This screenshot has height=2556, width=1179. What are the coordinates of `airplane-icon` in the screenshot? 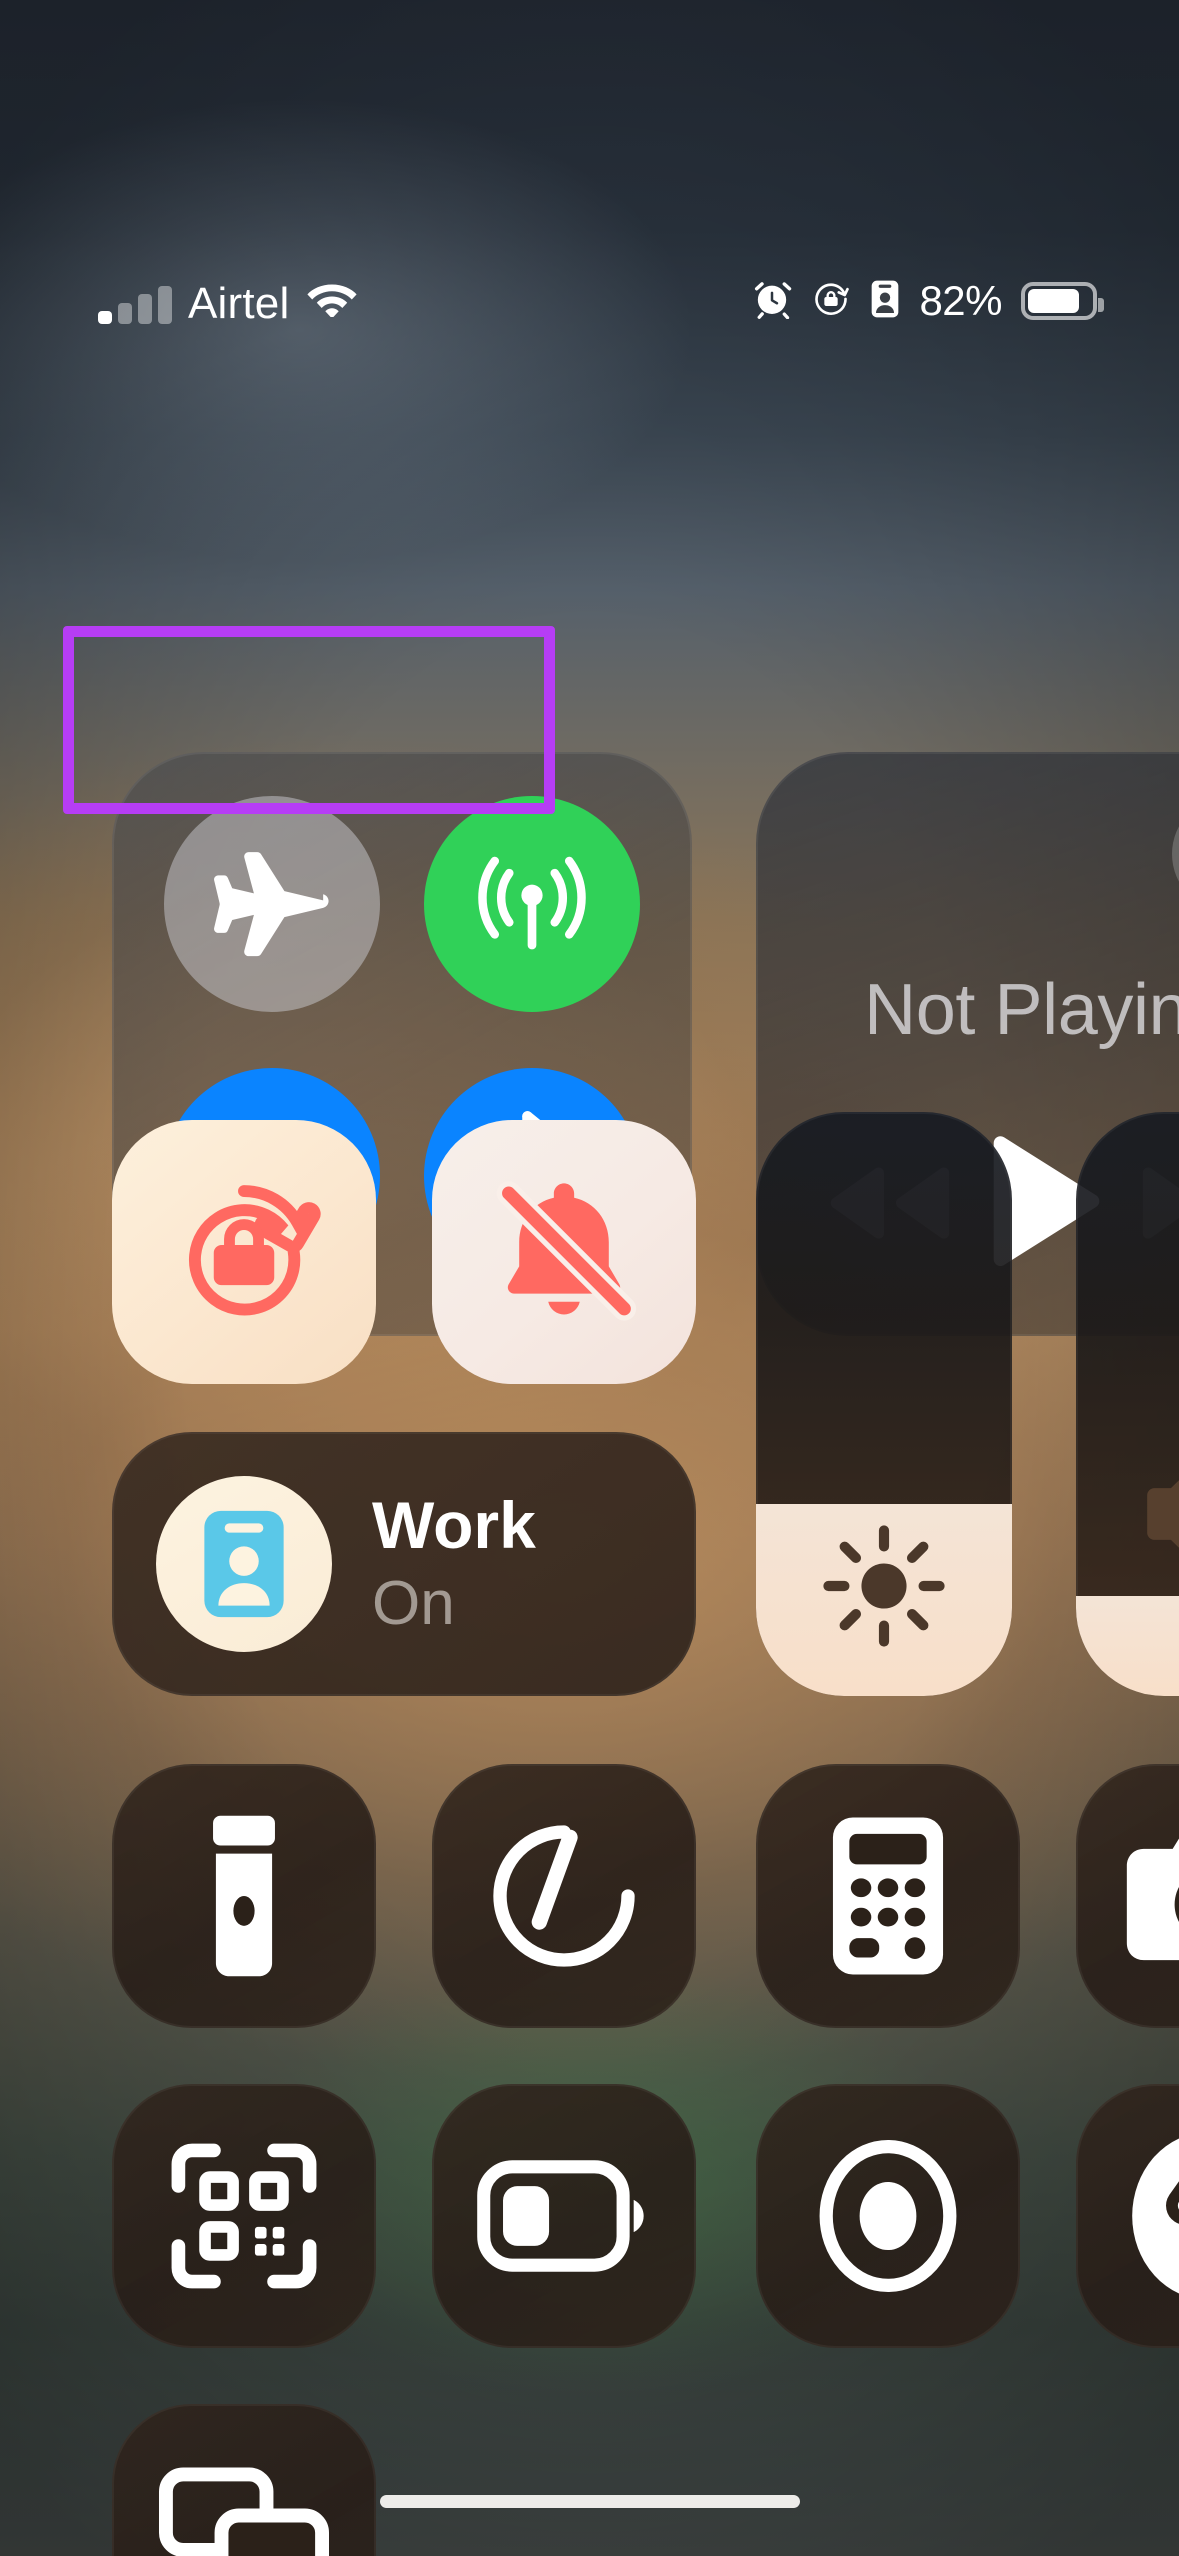 It's located at (271, 904).